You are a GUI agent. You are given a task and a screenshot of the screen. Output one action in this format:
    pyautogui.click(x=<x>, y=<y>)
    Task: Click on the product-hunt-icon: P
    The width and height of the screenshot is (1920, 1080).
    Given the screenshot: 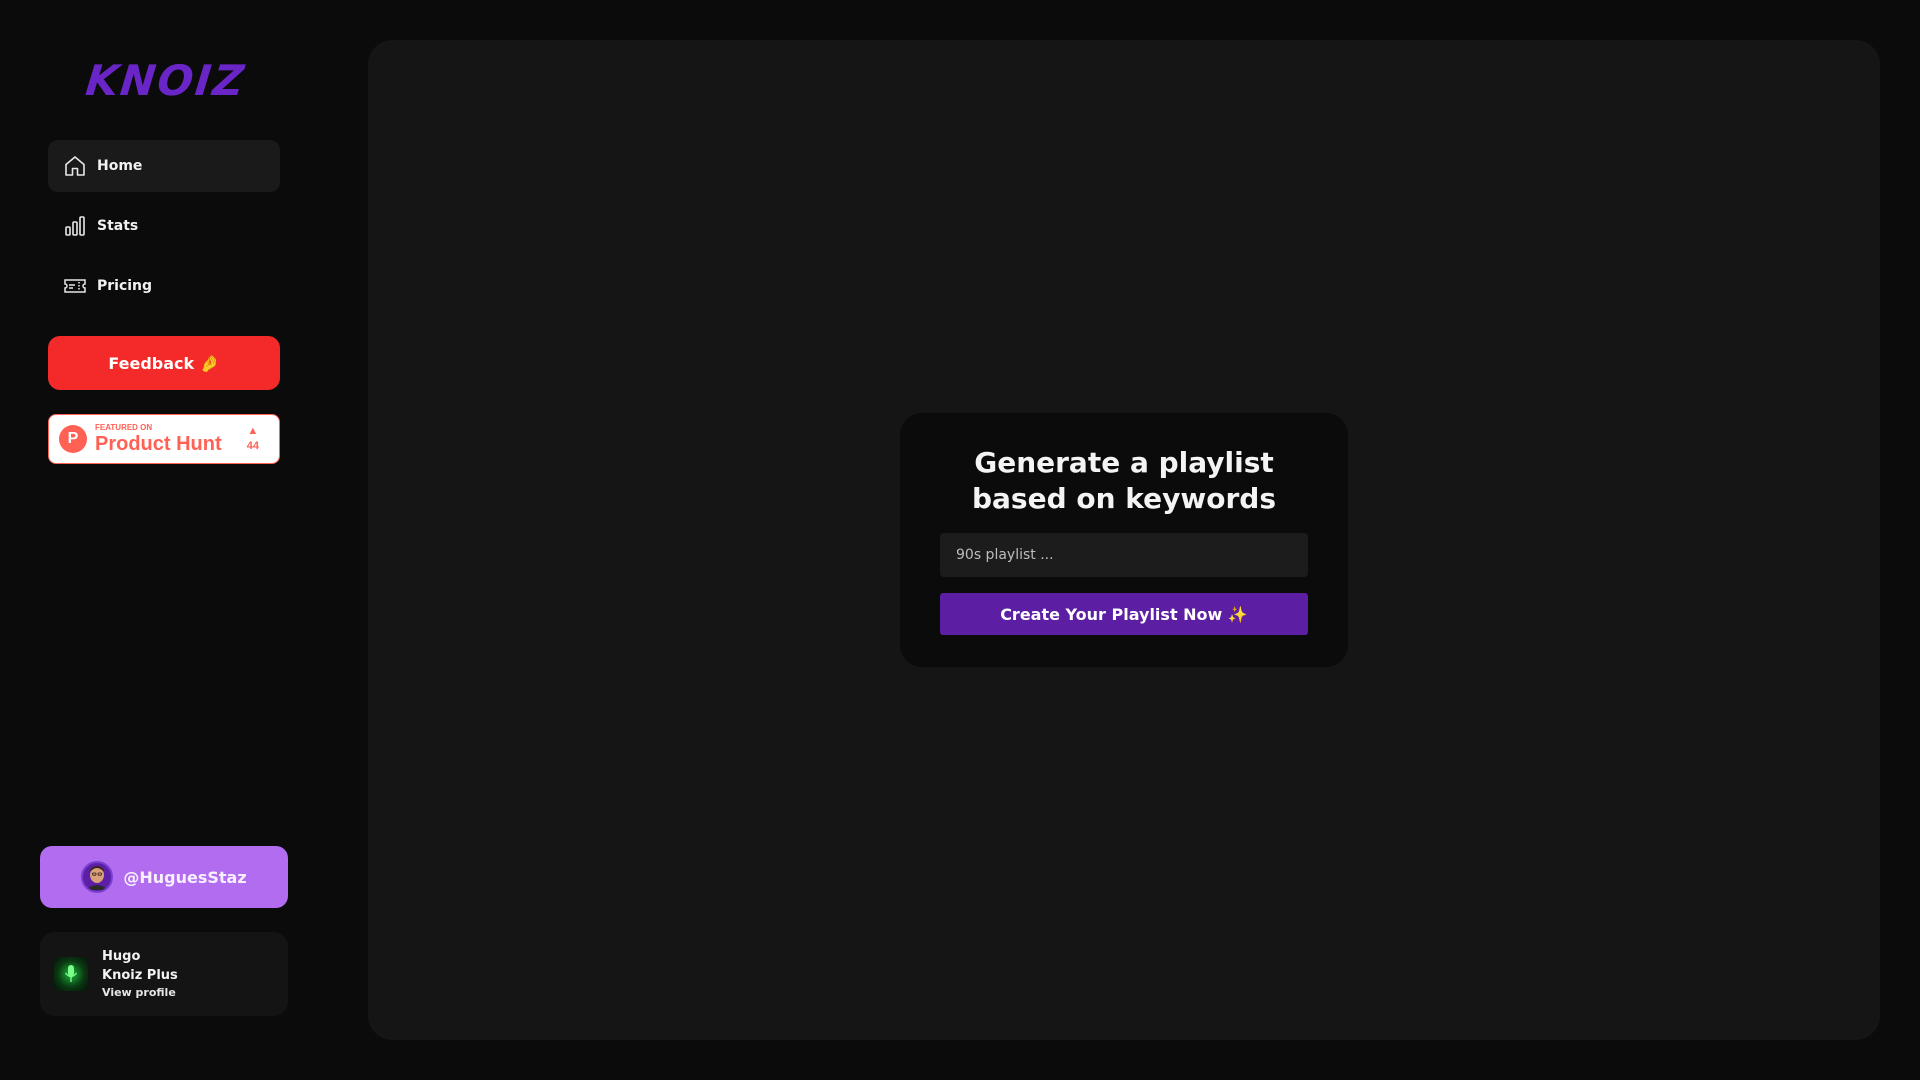 What is the action you would take?
    pyautogui.click(x=73, y=439)
    